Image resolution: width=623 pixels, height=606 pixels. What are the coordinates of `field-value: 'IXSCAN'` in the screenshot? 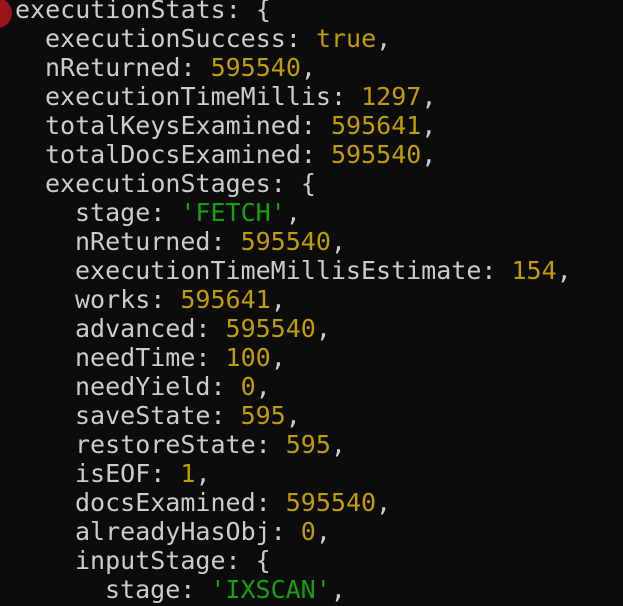 It's located at (270, 589).